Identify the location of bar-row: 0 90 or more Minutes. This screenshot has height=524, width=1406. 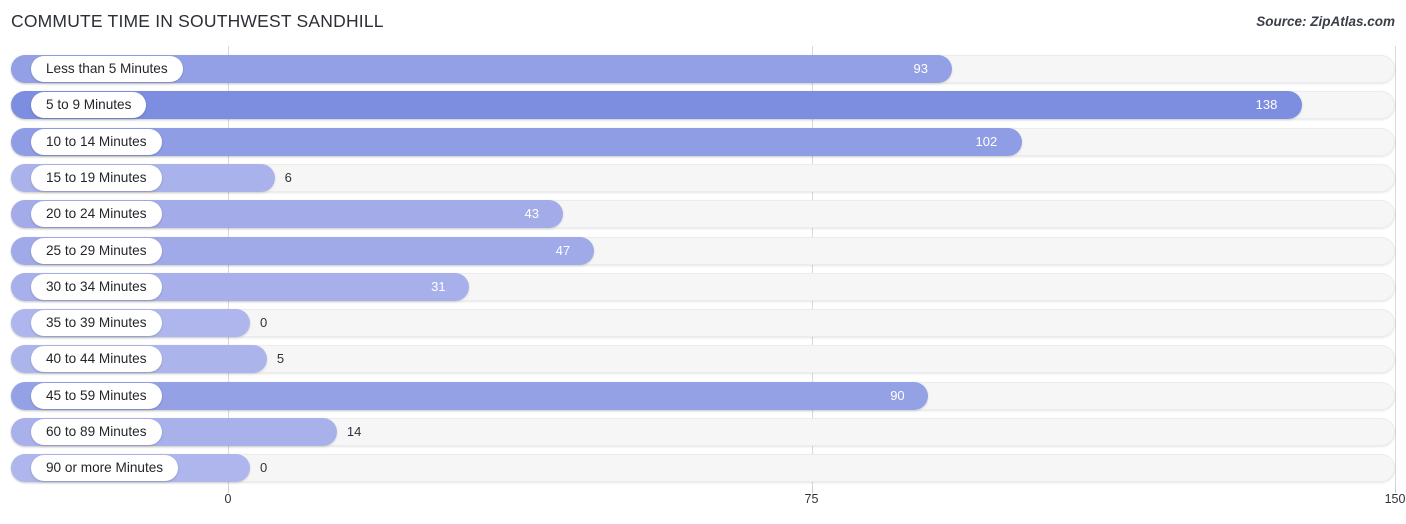
(703, 468).